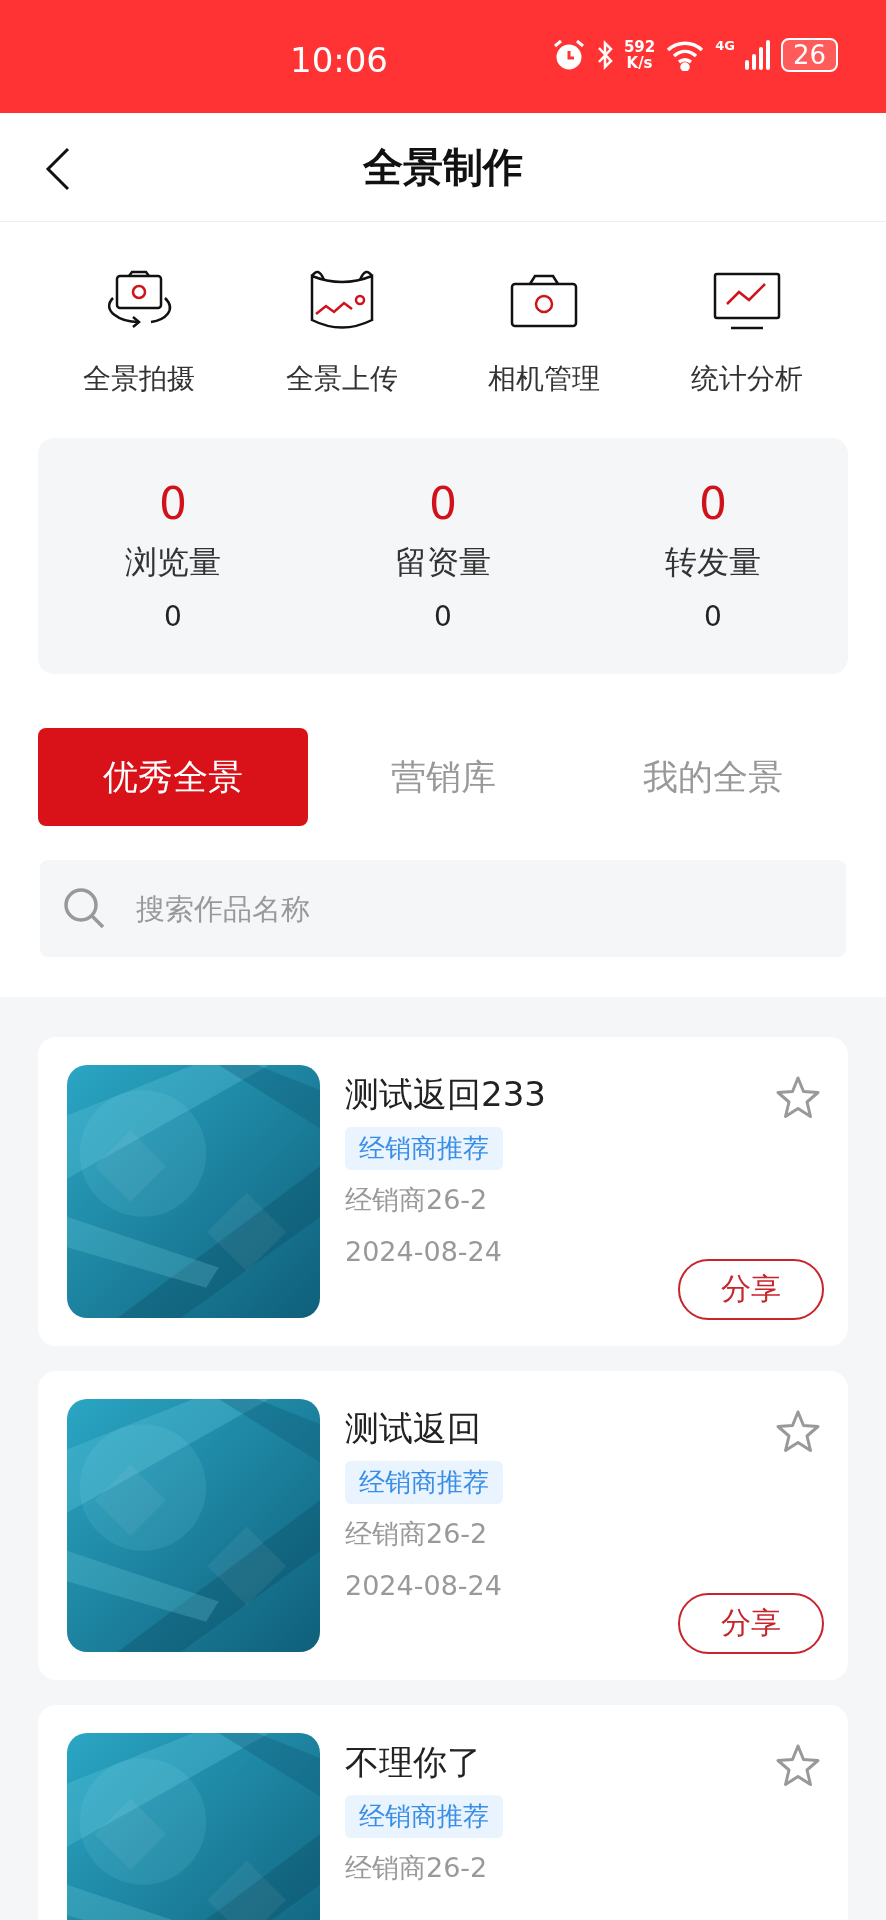  I want to click on signal-icon, so click(757, 55).